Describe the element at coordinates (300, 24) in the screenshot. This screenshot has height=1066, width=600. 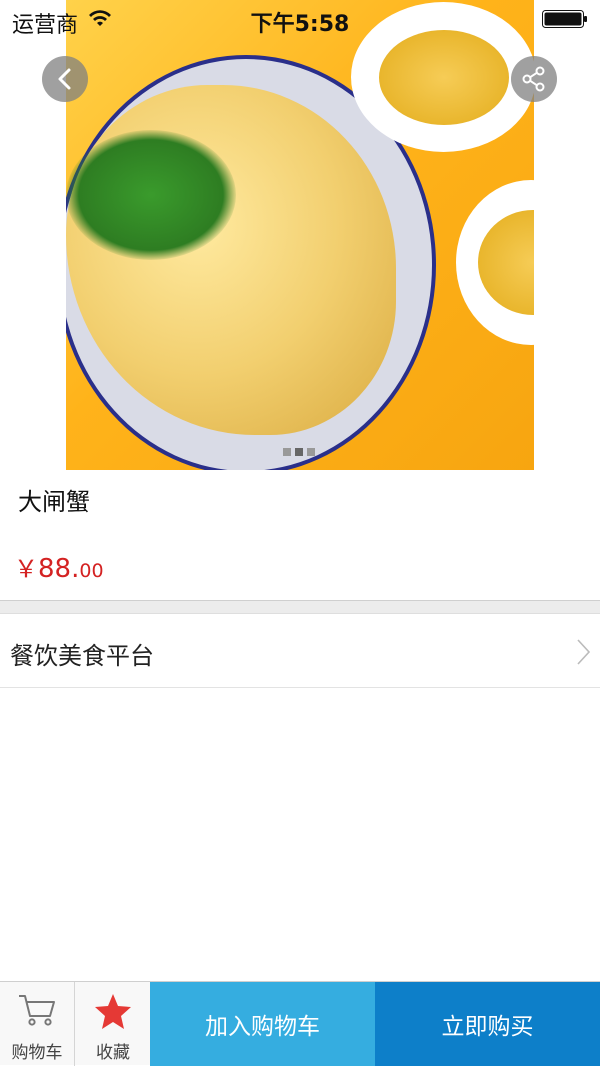
I see `clock: 下午5:58` at that location.